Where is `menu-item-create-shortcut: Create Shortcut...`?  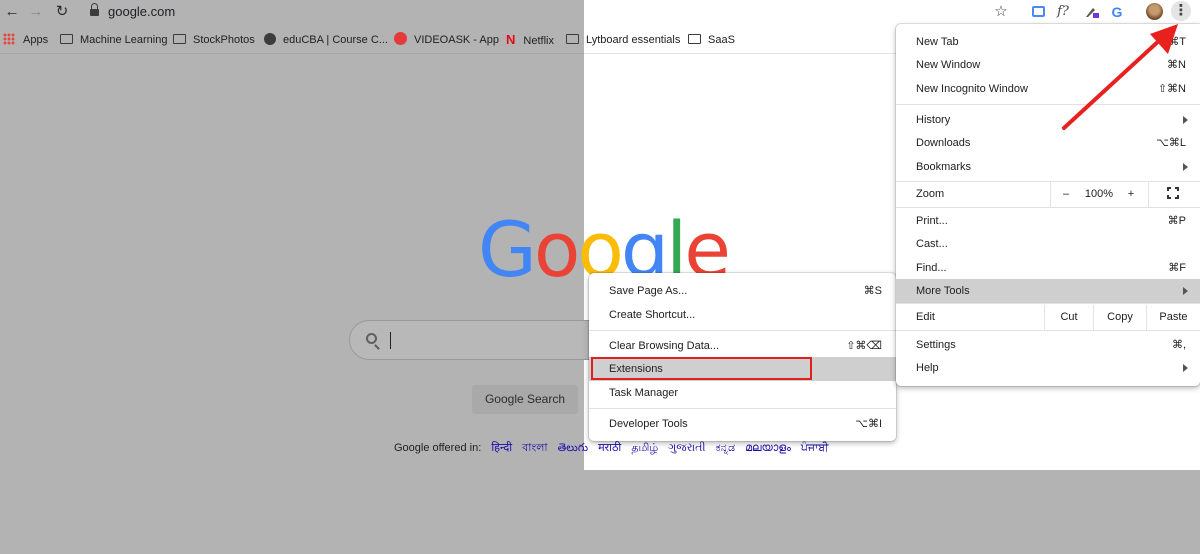
menu-item-create-shortcut: Create Shortcut... is located at coordinates (742, 315).